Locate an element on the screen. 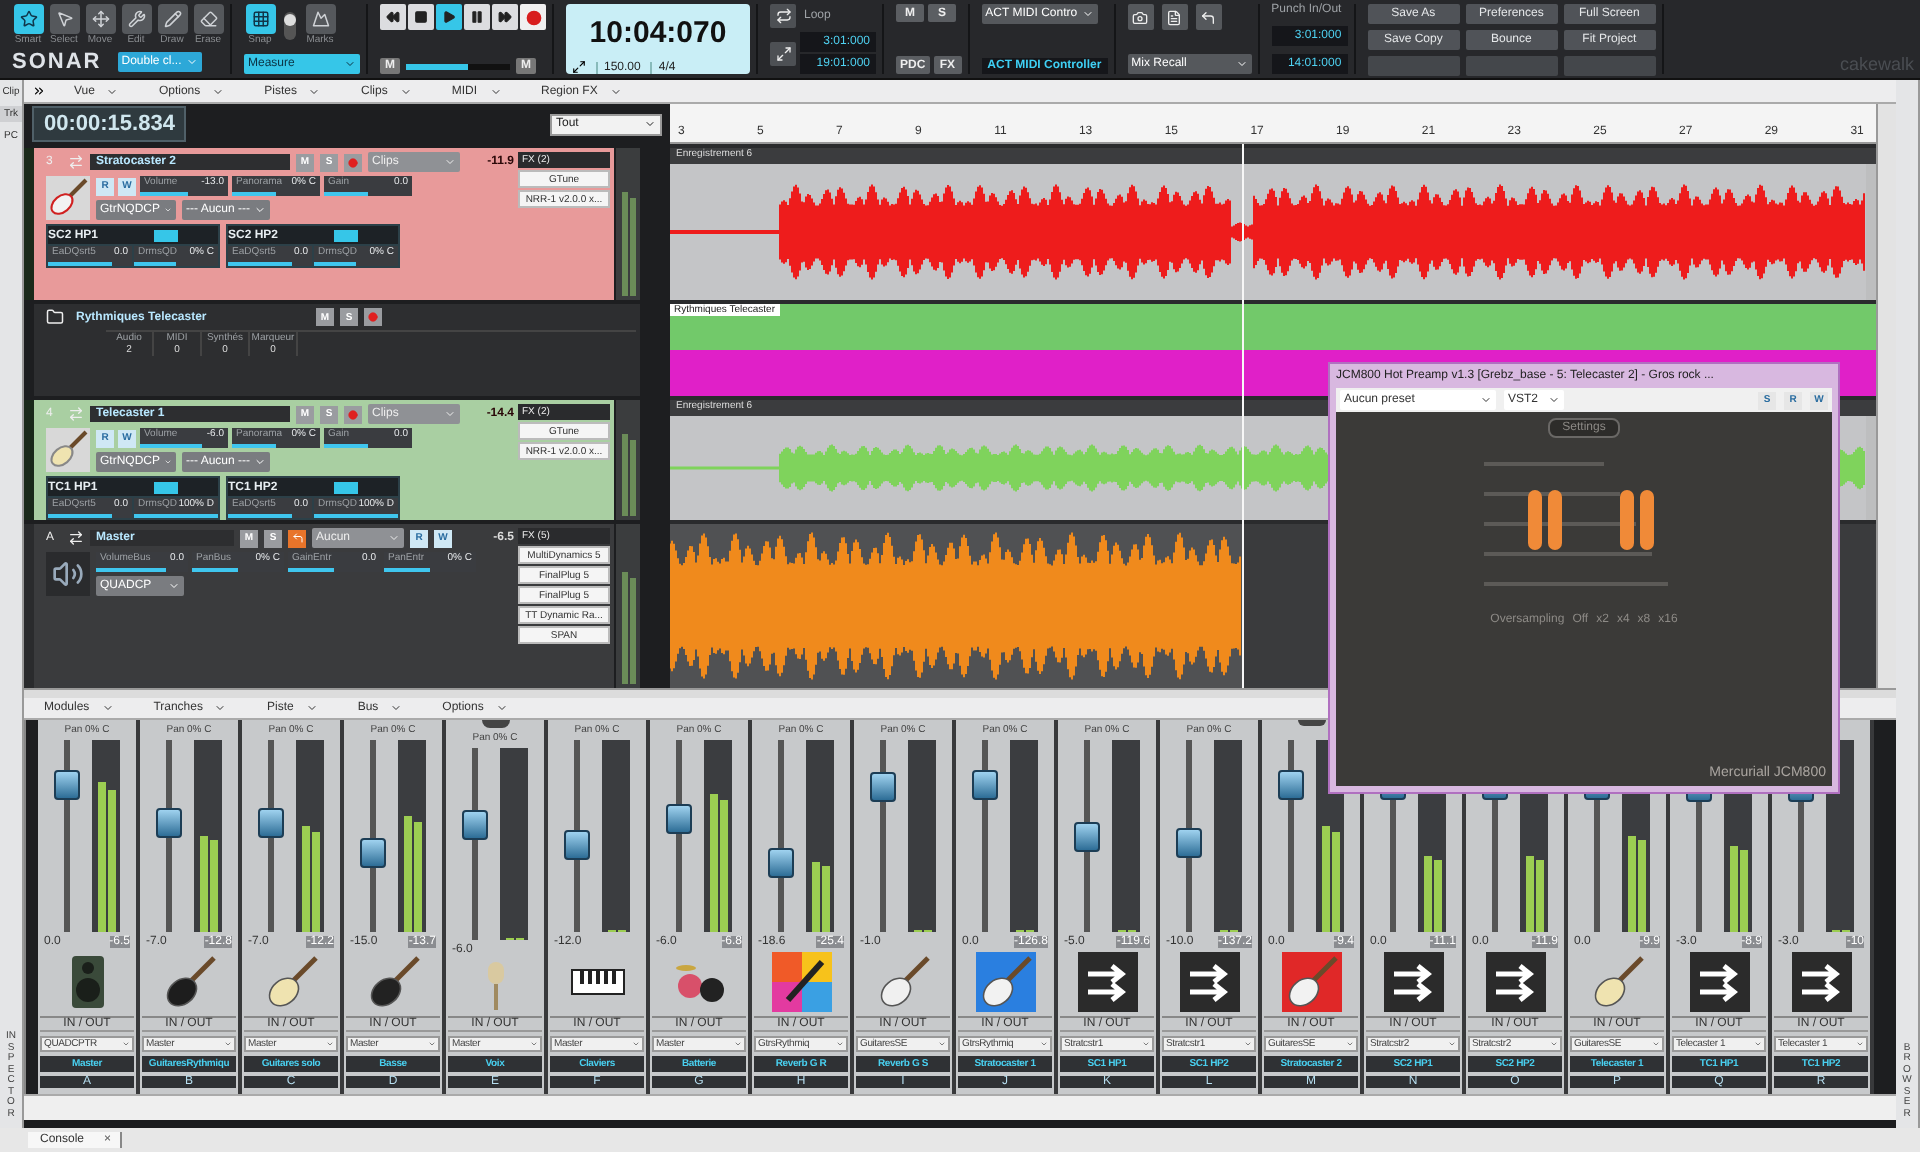 This screenshot has height=1152, width=1920. folder-icon is located at coordinates (55, 317).